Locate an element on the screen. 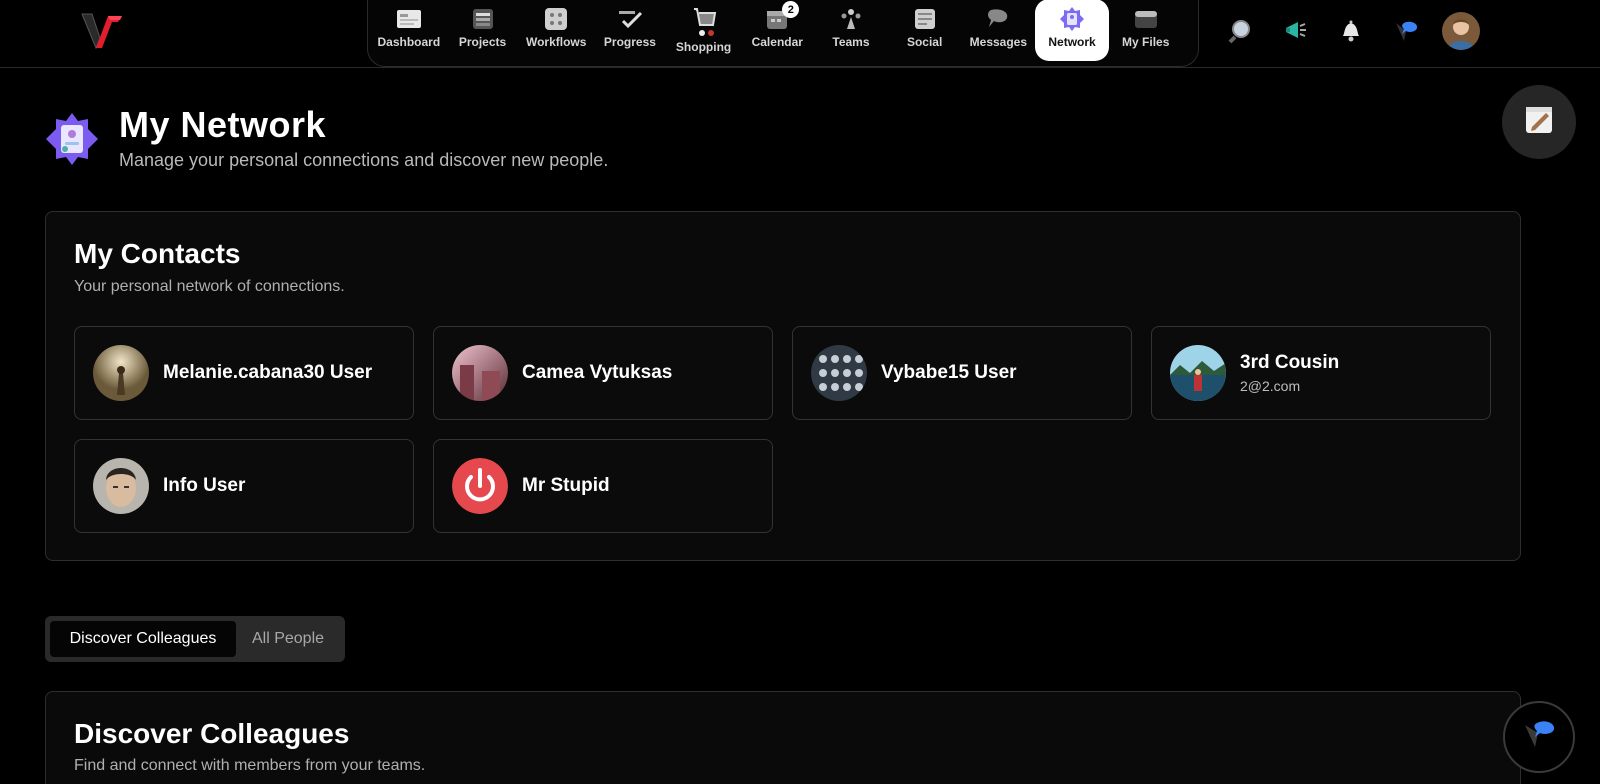 This screenshot has height=784, width=1600. shopping-cart-icon is located at coordinates (704, 21).